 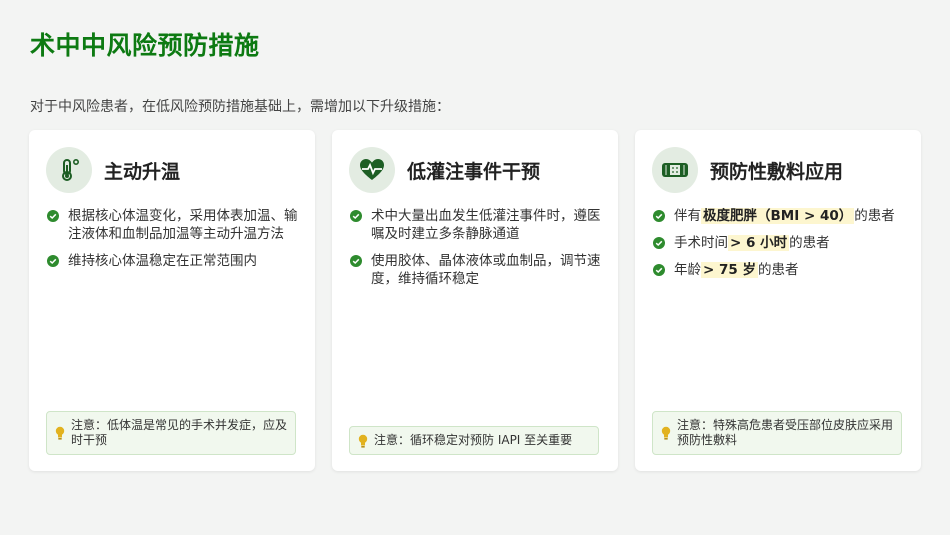 I want to click on highlight: 极度肥胖（BMI > 40）, so click(x=778, y=216).